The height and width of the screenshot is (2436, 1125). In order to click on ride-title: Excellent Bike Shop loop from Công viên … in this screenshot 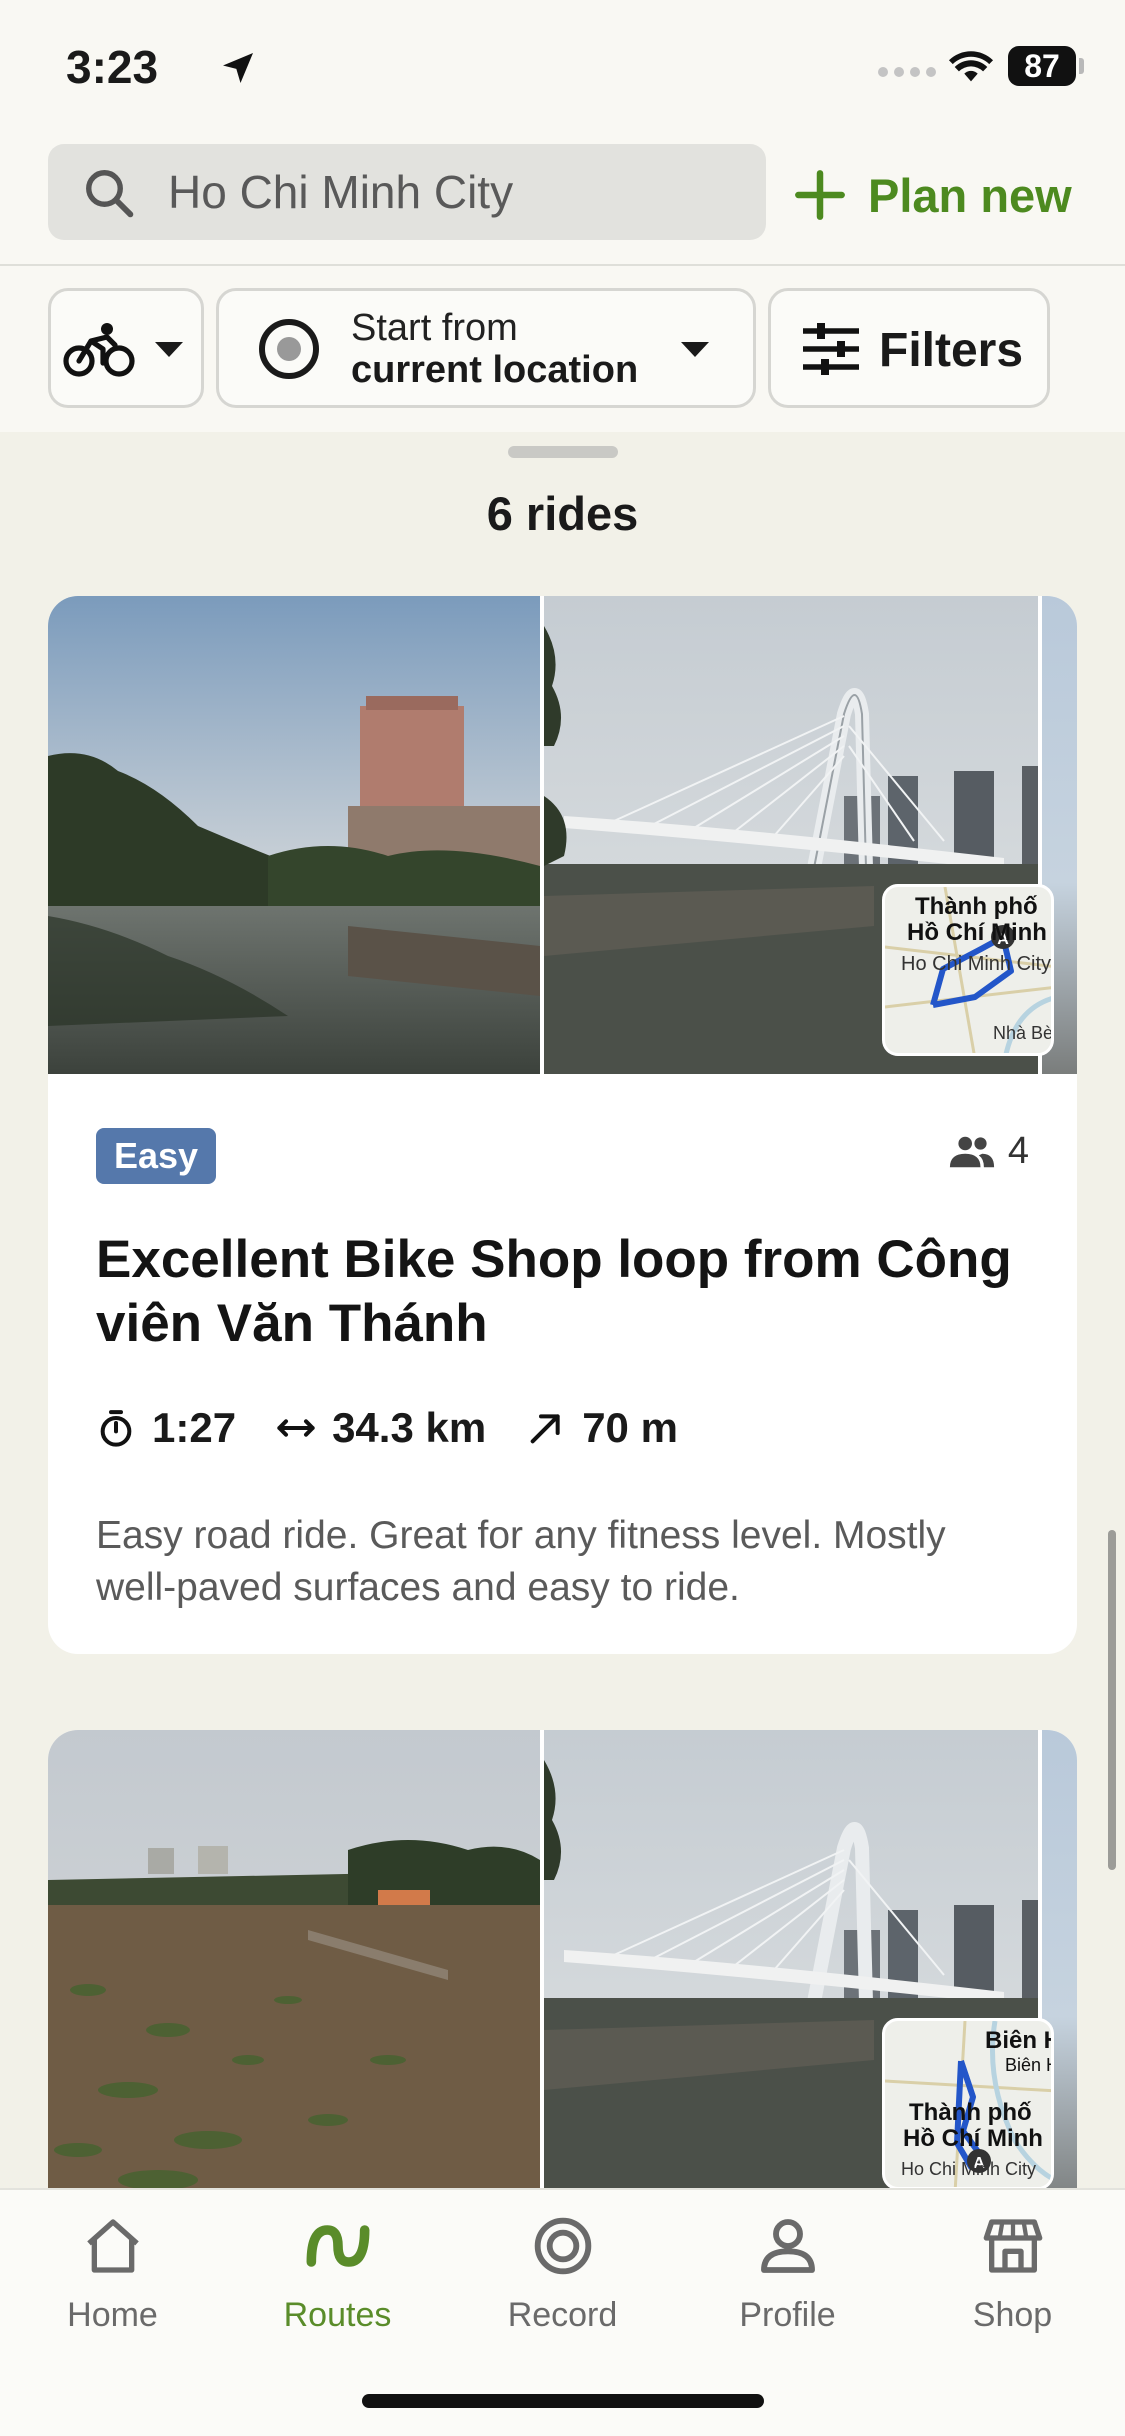, I will do `click(554, 1291)`.